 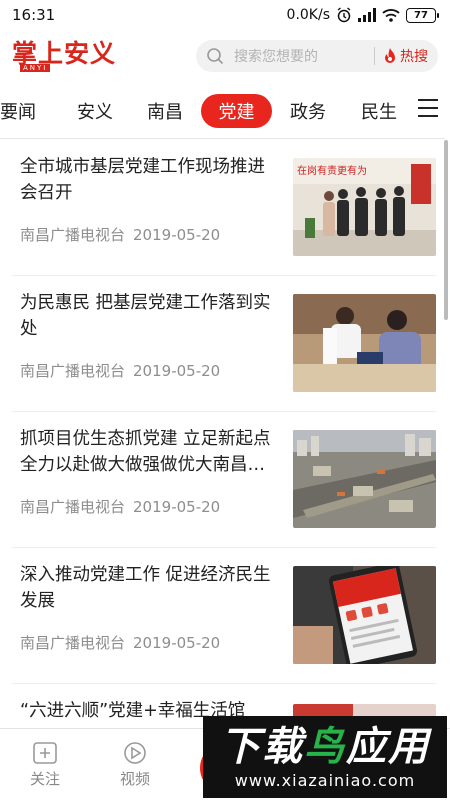 I want to click on search-bar: 搜索您想要的 热搜, so click(x=317, y=56).